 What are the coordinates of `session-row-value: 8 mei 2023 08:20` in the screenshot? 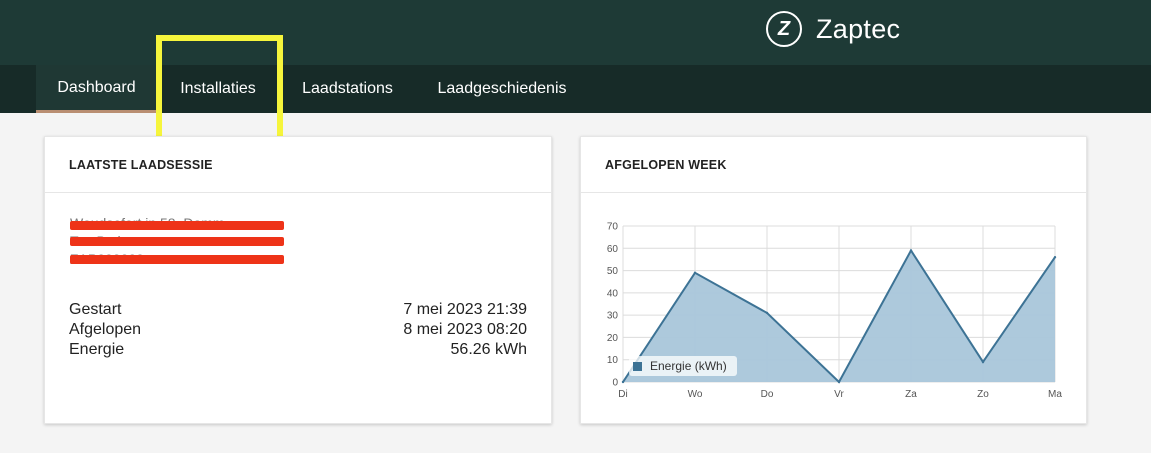 It's located at (465, 329).